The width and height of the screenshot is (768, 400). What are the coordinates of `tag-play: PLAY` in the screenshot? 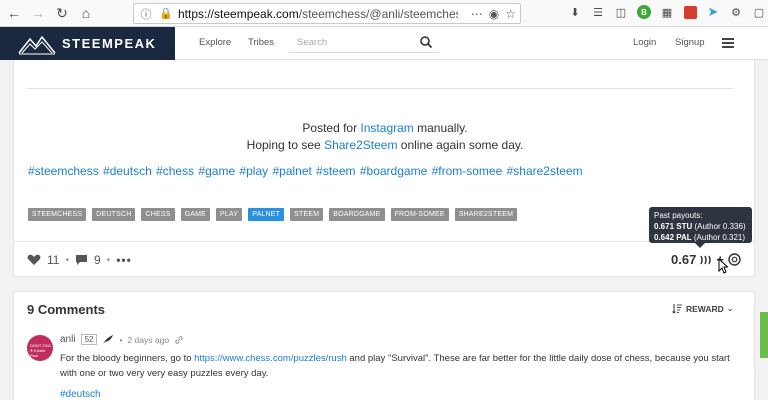 It's located at (229, 214).